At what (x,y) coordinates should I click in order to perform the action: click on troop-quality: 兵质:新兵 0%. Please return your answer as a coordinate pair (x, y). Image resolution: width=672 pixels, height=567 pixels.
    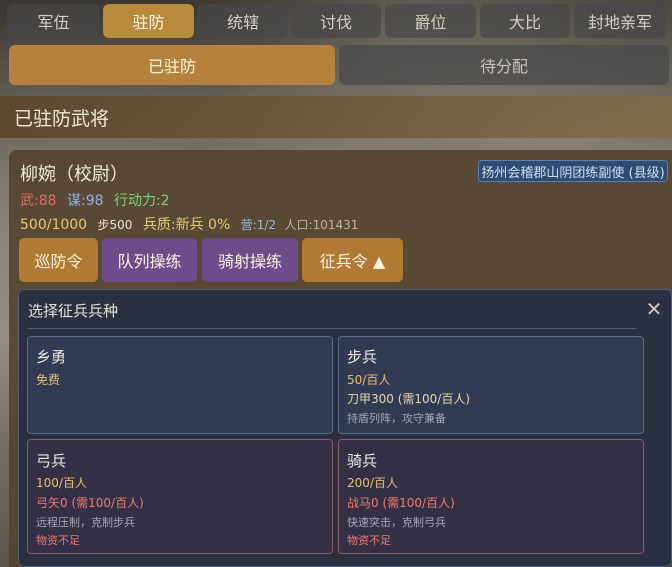
    Looking at the image, I should click on (186, 225).